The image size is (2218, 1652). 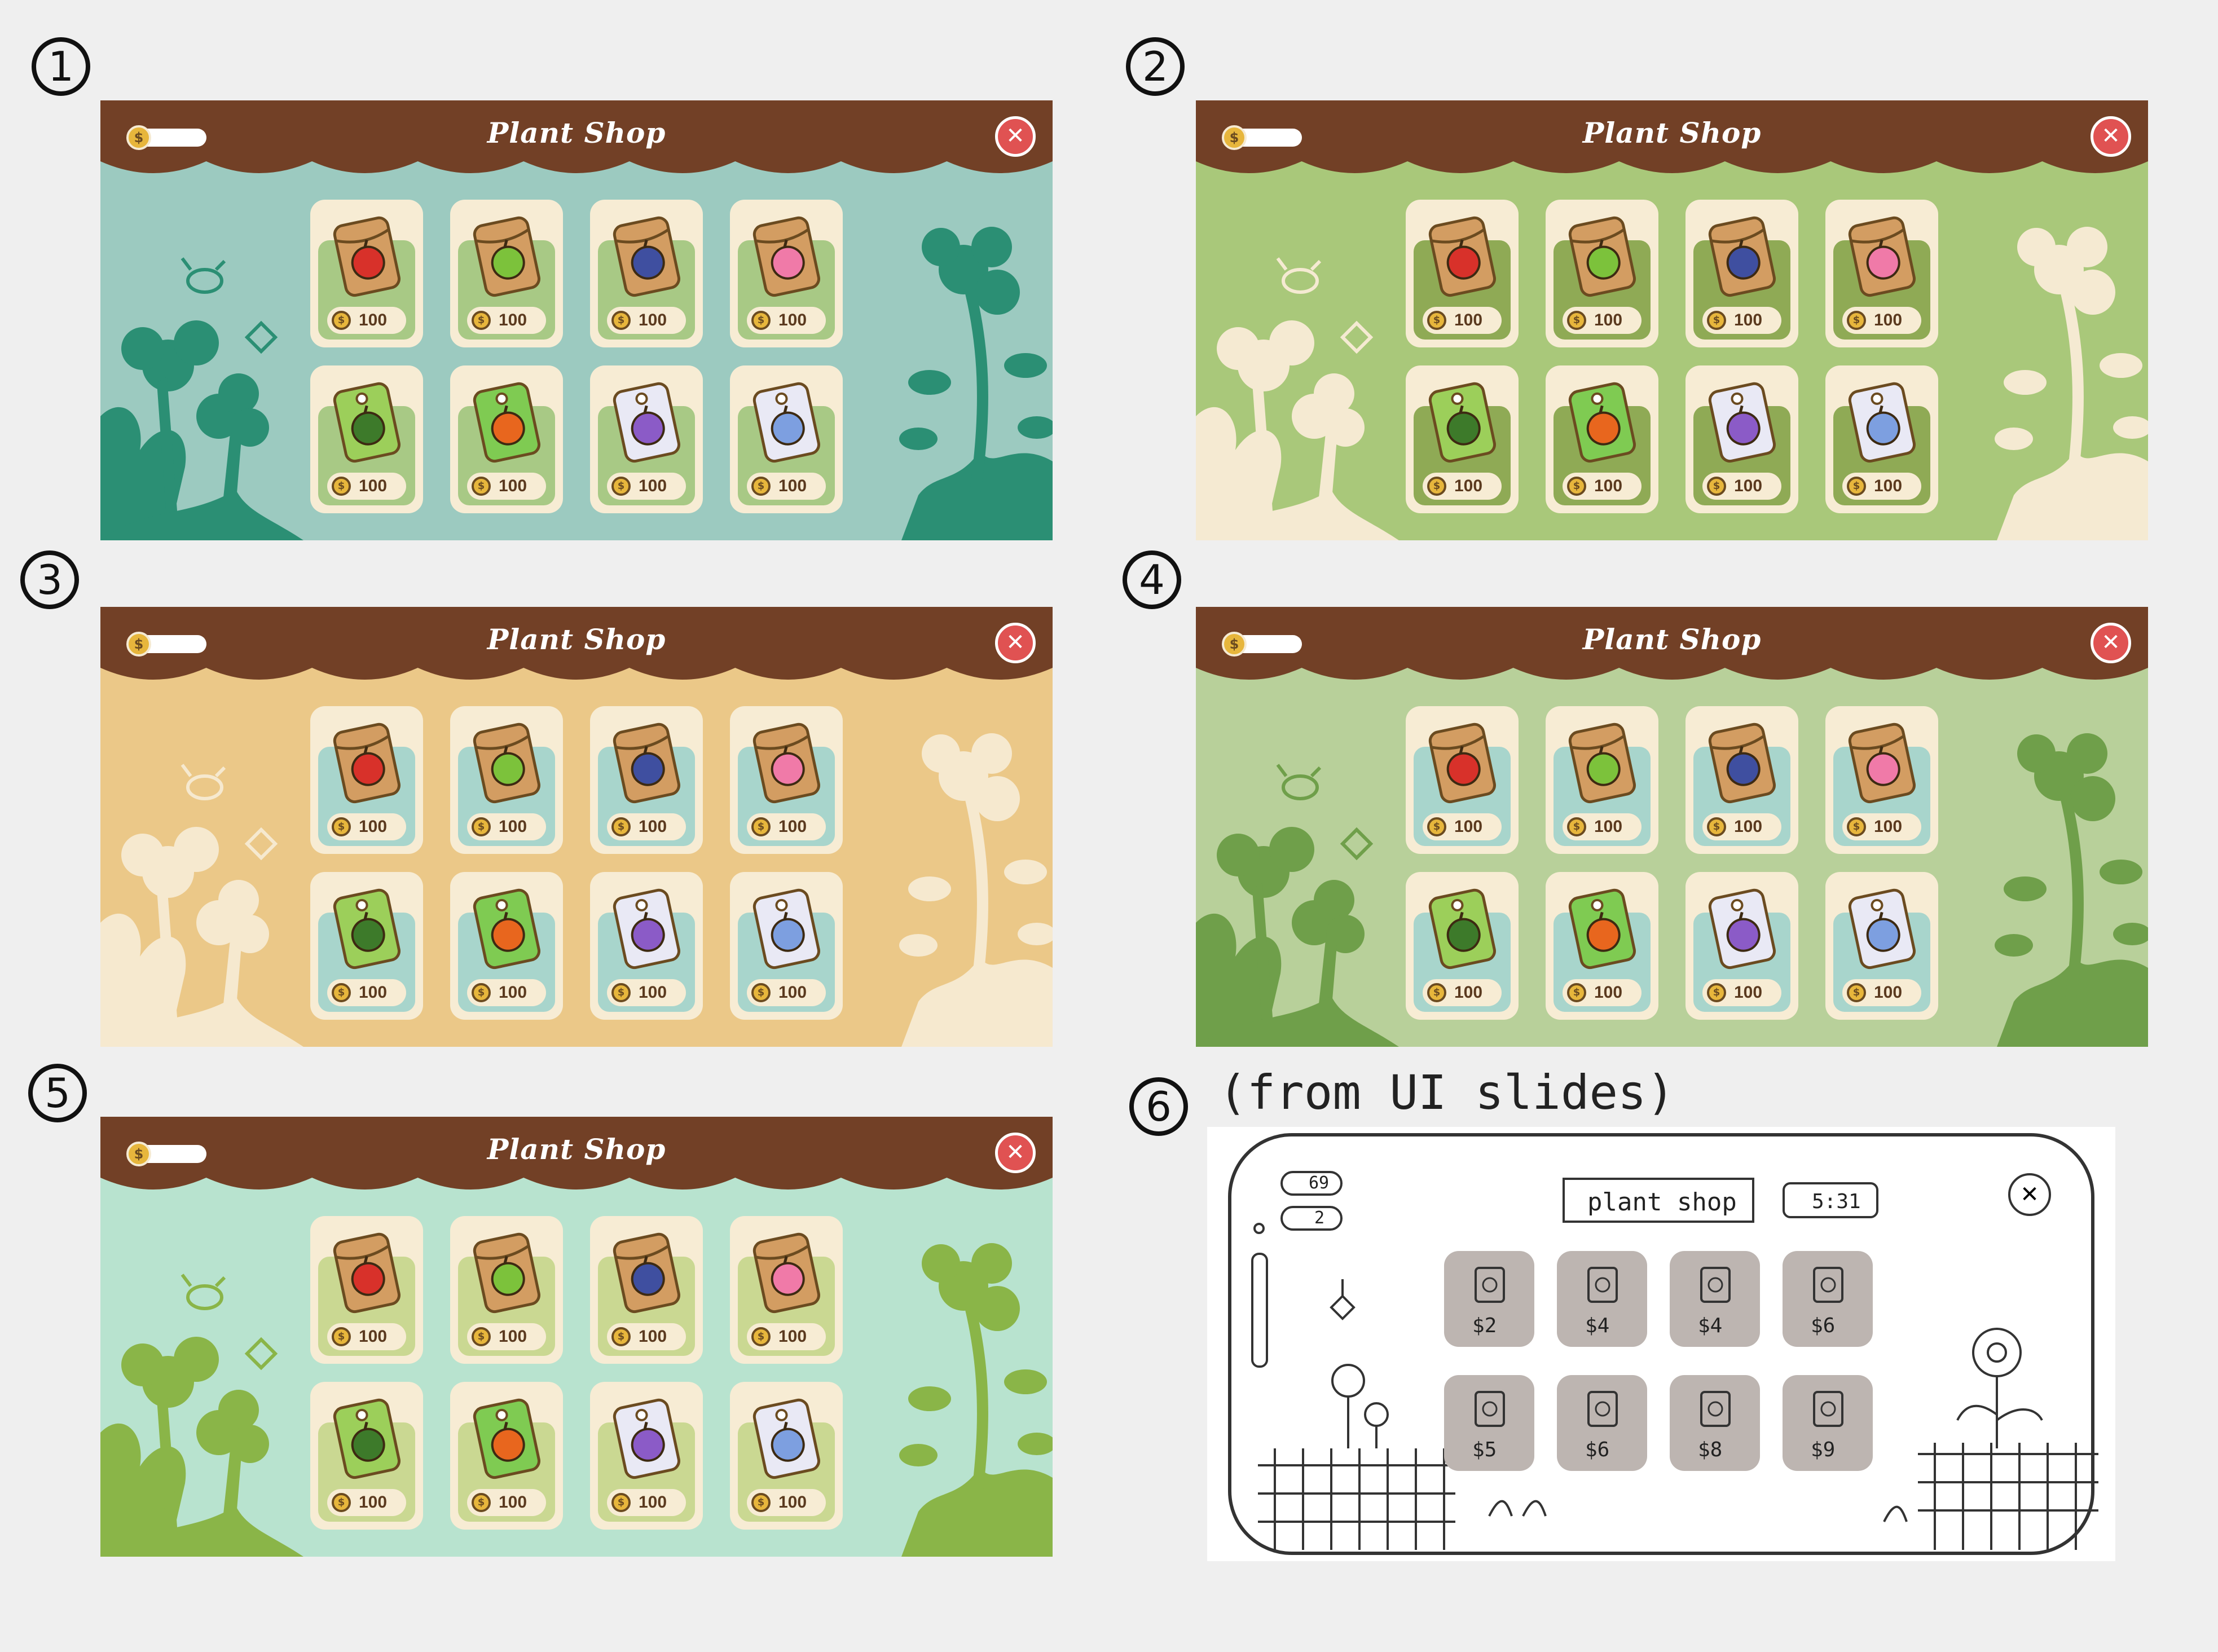 What do you see at coordinates (1462, 422) in the screenshot?
I see `cucumber-seed-packet-icon` at bounding box center [1462, 422].